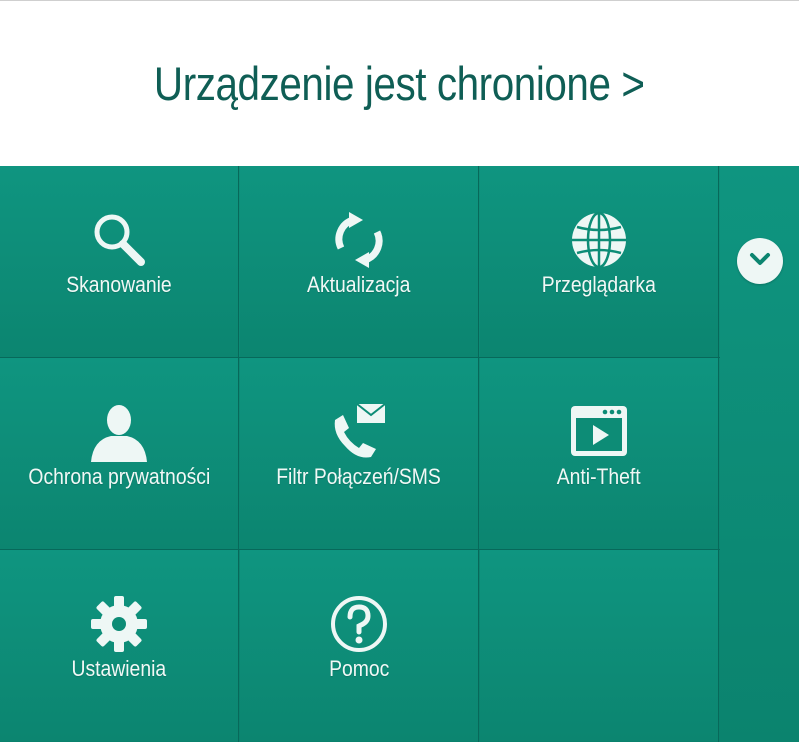 This screenshot has height=742, width=799. I want to click on question-icon, so click(359, 624).